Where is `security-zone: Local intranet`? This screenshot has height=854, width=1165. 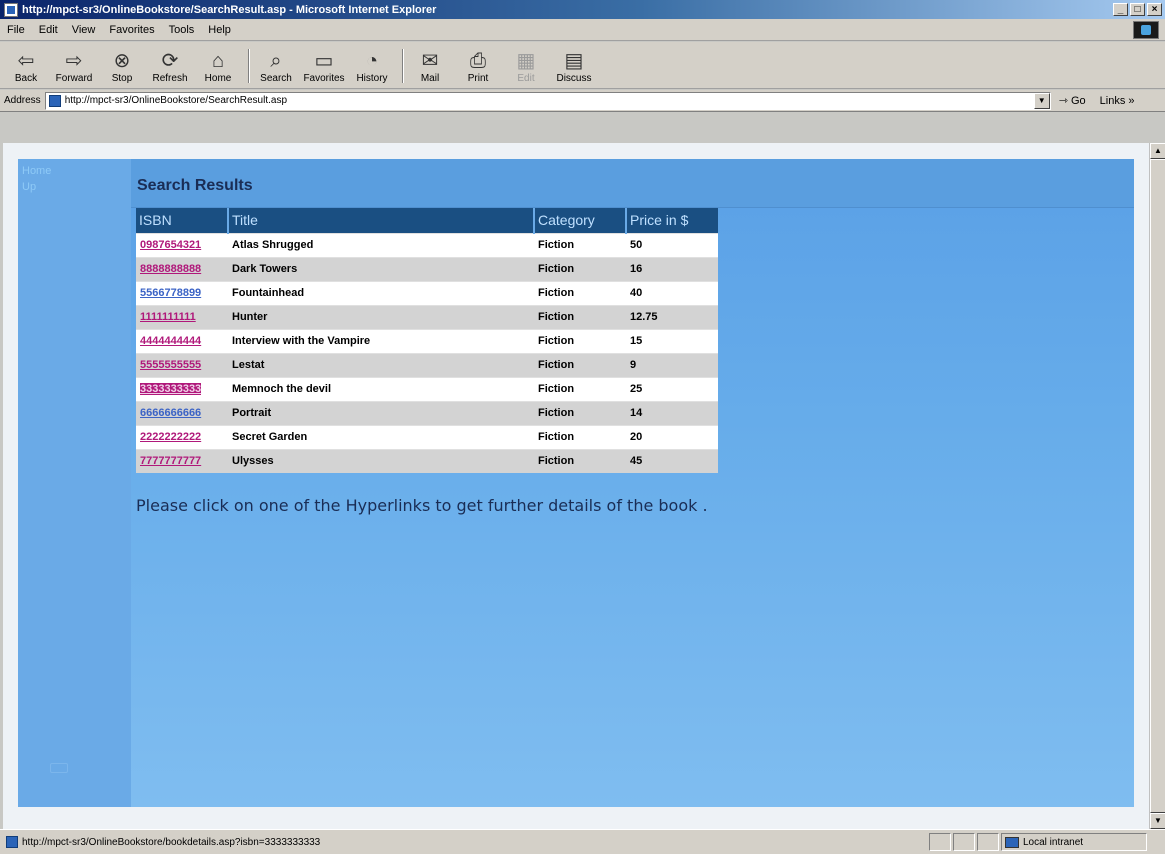
security-zone: Local intranet is located at coordinates (1074, 842).